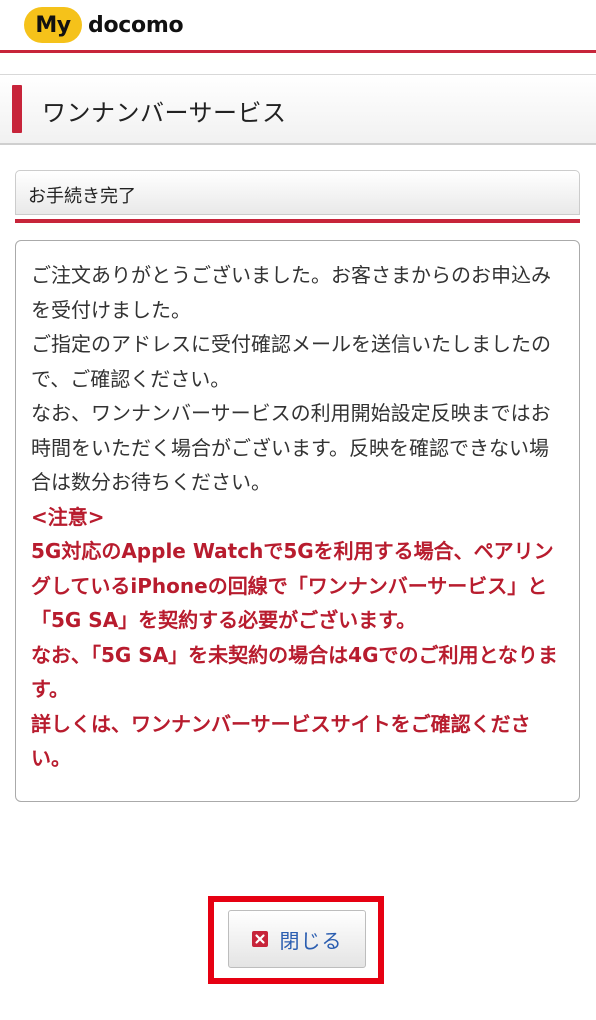 The height and width of the screenshot is (1020, 596). I want to click on message-paragraph: ご注文ありがとうございました。お客さまからのお申込みを受付けました。, so click(291, 292).